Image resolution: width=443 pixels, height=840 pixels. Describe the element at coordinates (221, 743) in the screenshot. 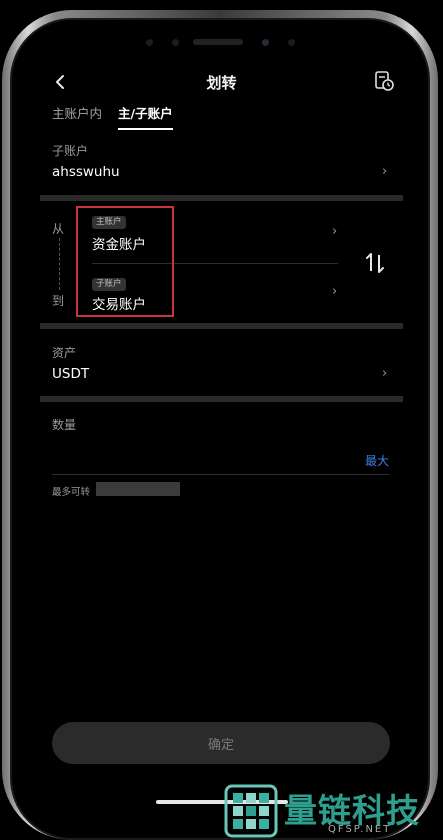

I see `confirm-button: 确定` at that location.